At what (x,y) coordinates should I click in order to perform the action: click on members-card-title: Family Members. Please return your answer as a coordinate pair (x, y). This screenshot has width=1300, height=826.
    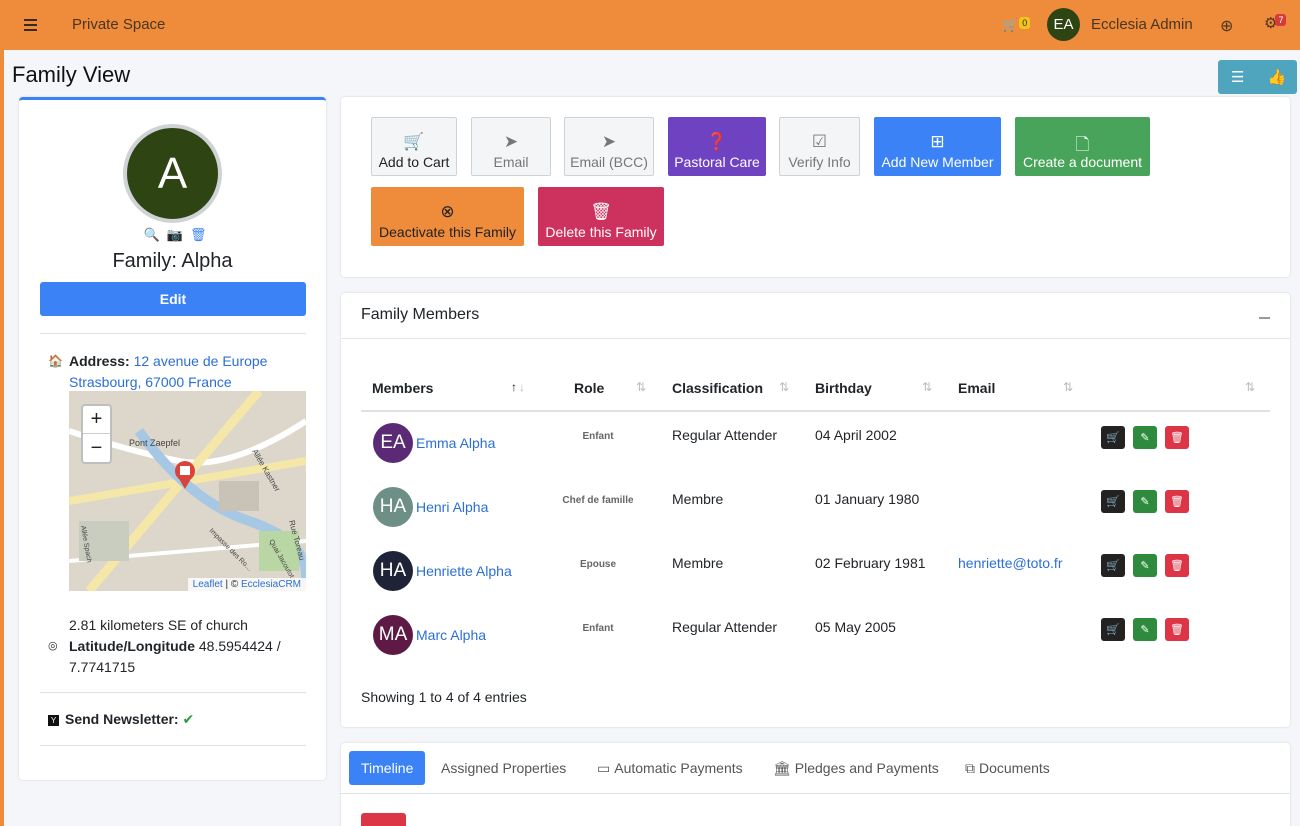
    Looking at the image, I should click on (815, 316).